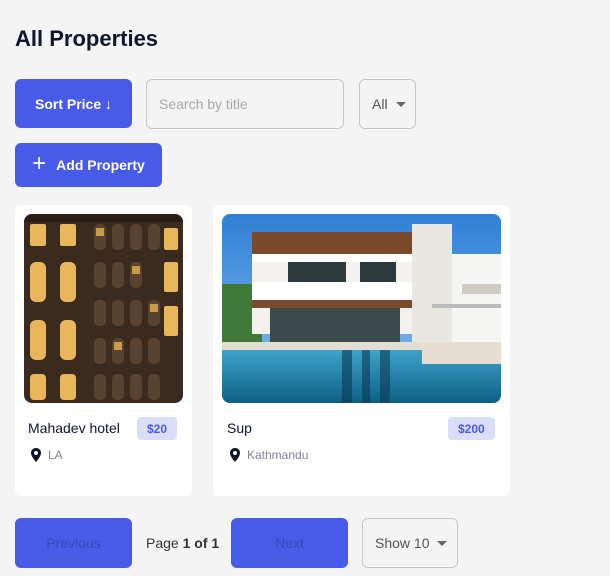  I want to click on location-text: LA, so click(55, 455).